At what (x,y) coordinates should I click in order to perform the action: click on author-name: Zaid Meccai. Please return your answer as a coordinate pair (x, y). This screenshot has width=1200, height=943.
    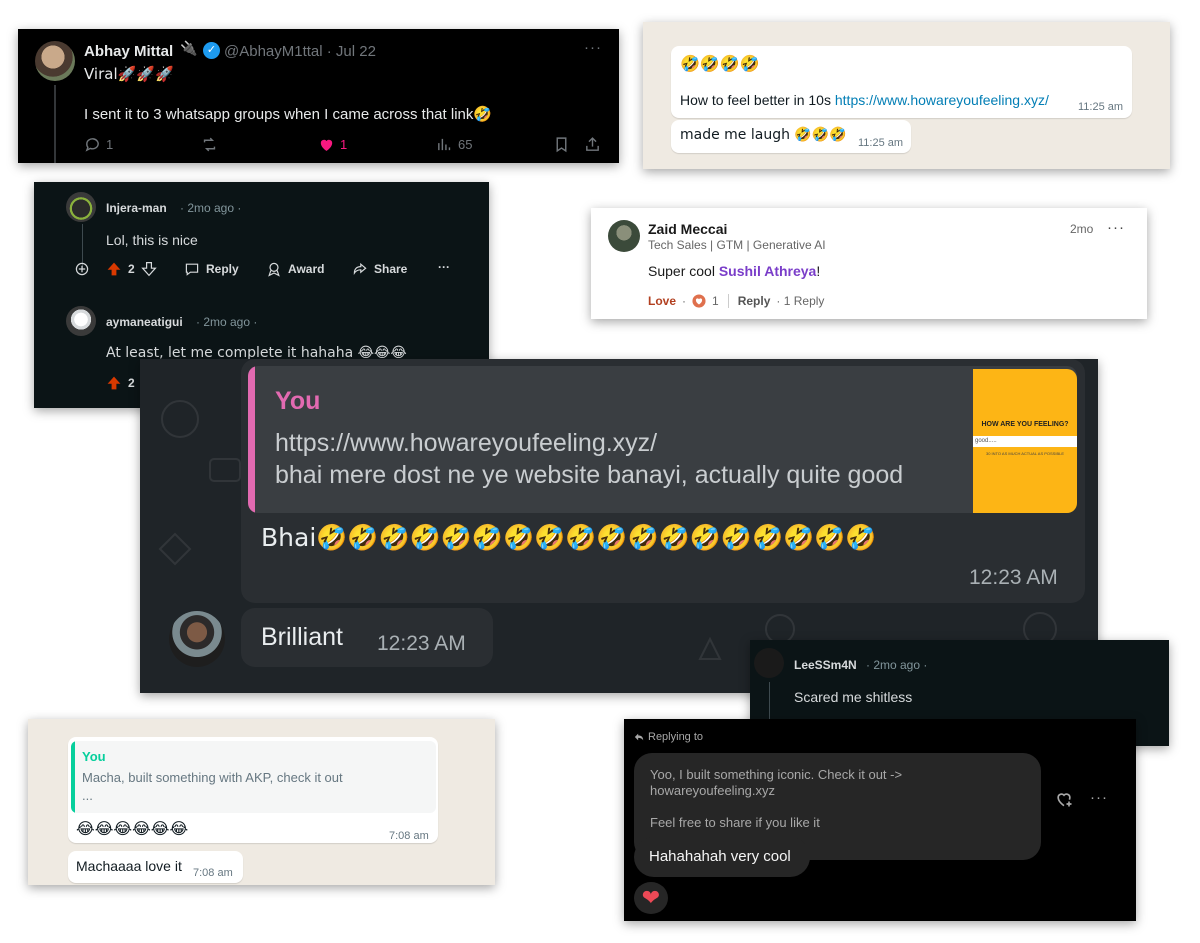
    Looking at the image, I should click on (687, 229).